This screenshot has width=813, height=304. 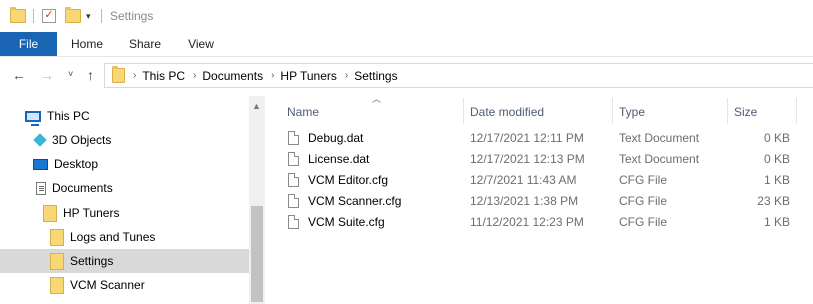 I want to click on properties-checkbox-icon: ✓, so click(x=49, y=16).